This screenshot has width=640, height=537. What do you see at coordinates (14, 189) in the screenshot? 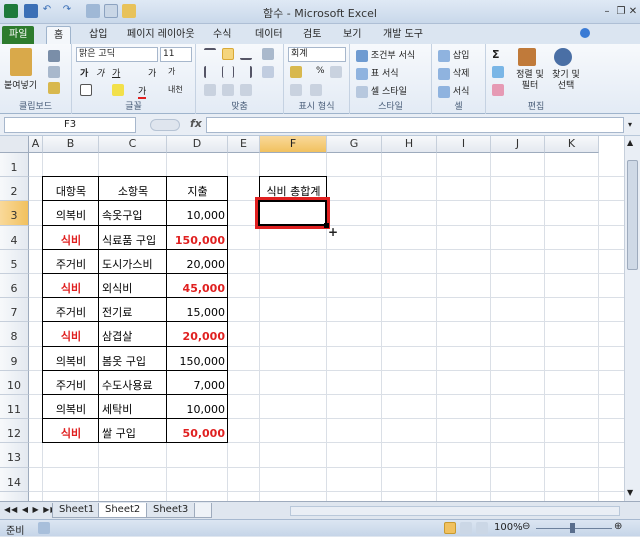
I see `row-header-2: 2` at bounding box center [14, 189].